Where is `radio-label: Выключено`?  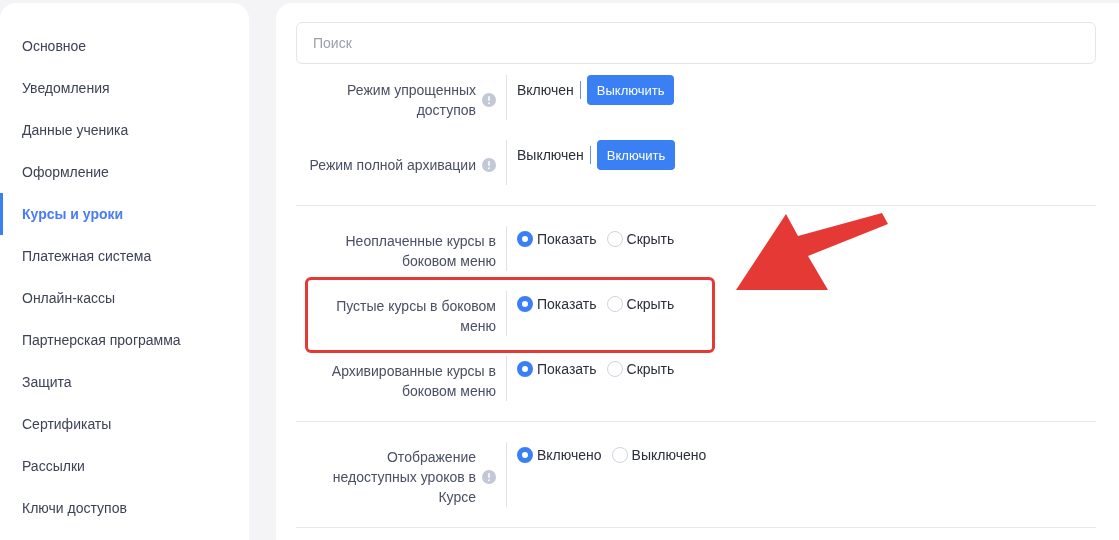
radio-label: Выключено is located at coordinates (669, 455).